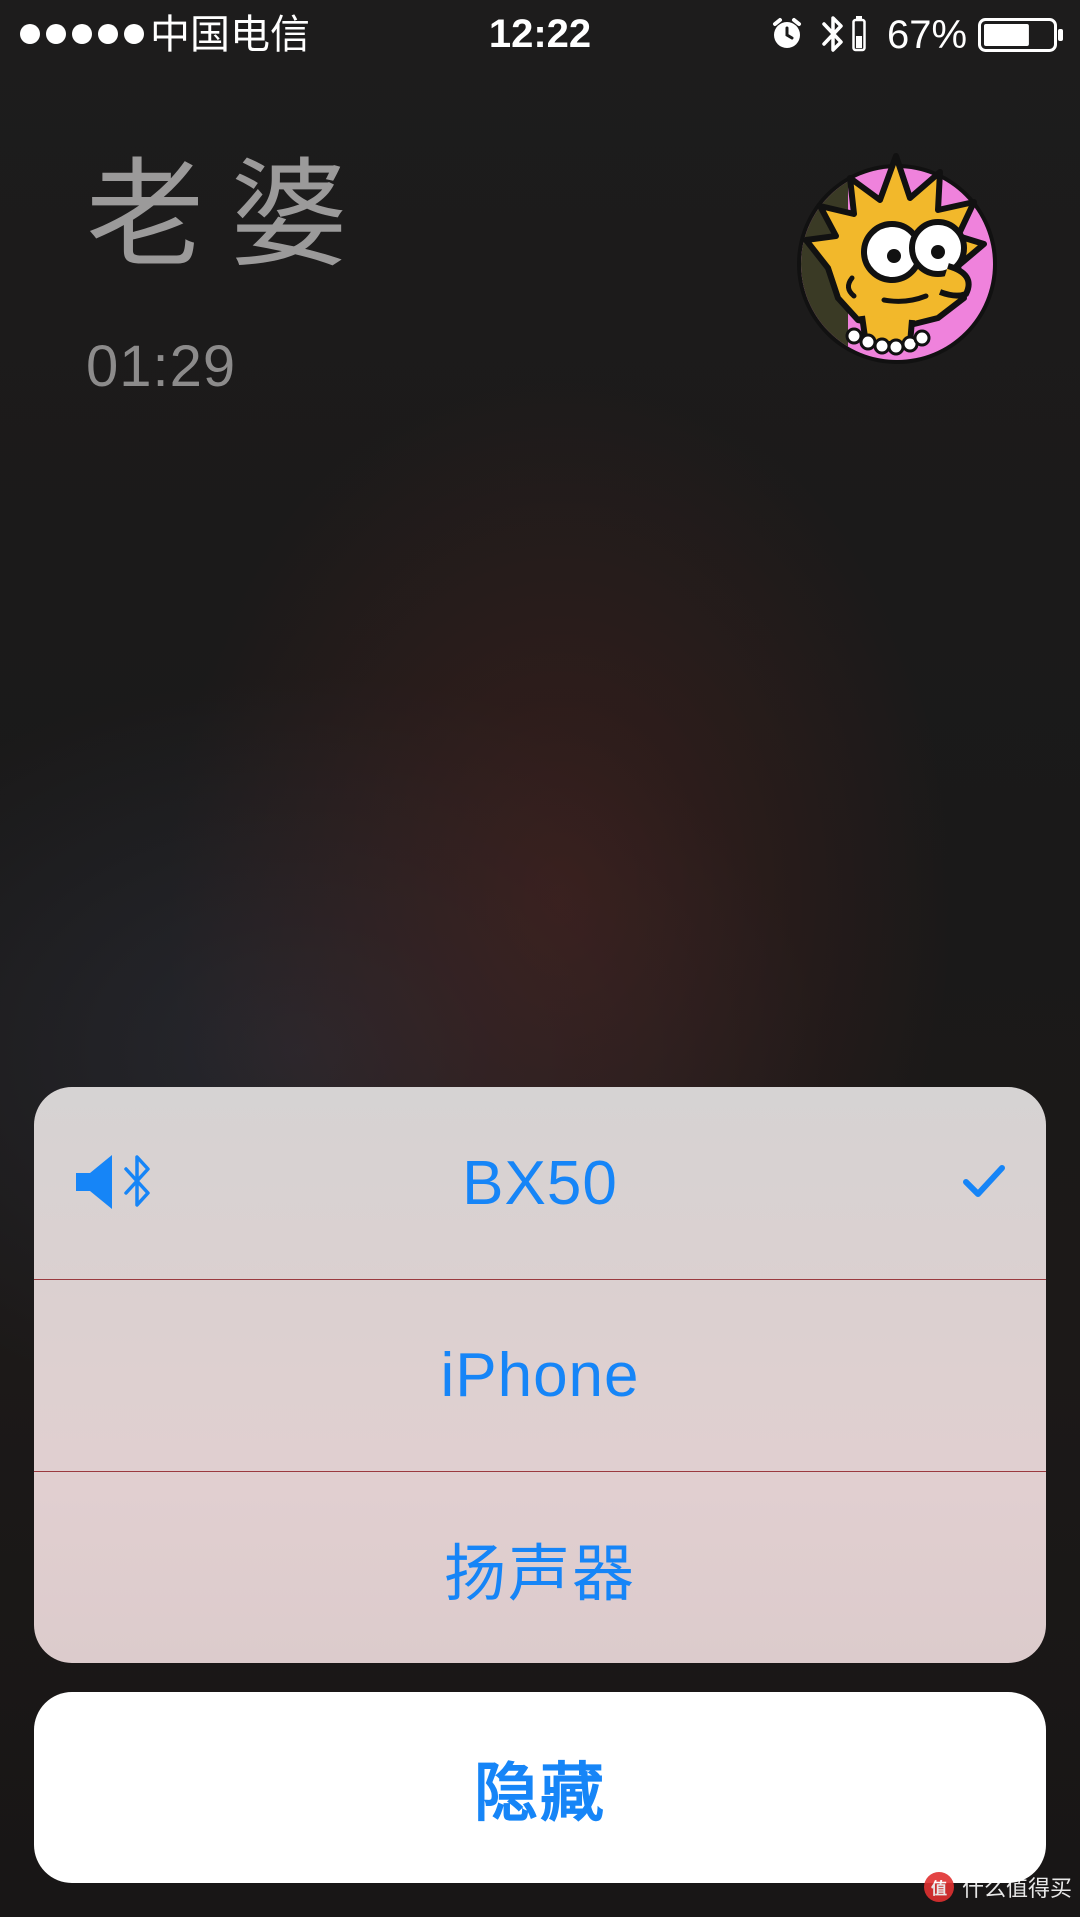  What do you see at coordinates (897, 258) in the screenshot?
I see `cartoon-avatar-icon` at bounding box center [897, 258].